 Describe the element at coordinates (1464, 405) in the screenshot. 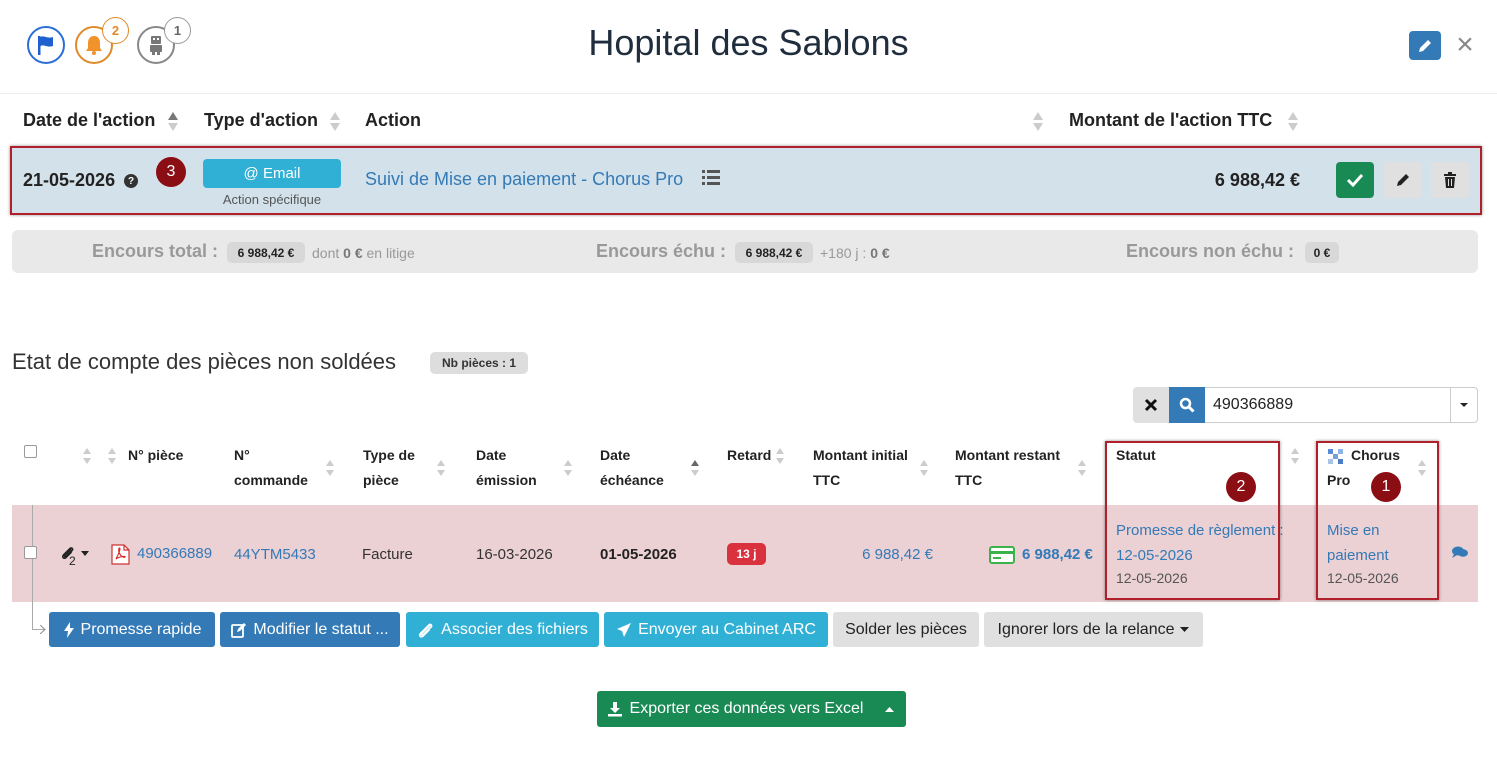

I see `search-dropdown-button` at that location.